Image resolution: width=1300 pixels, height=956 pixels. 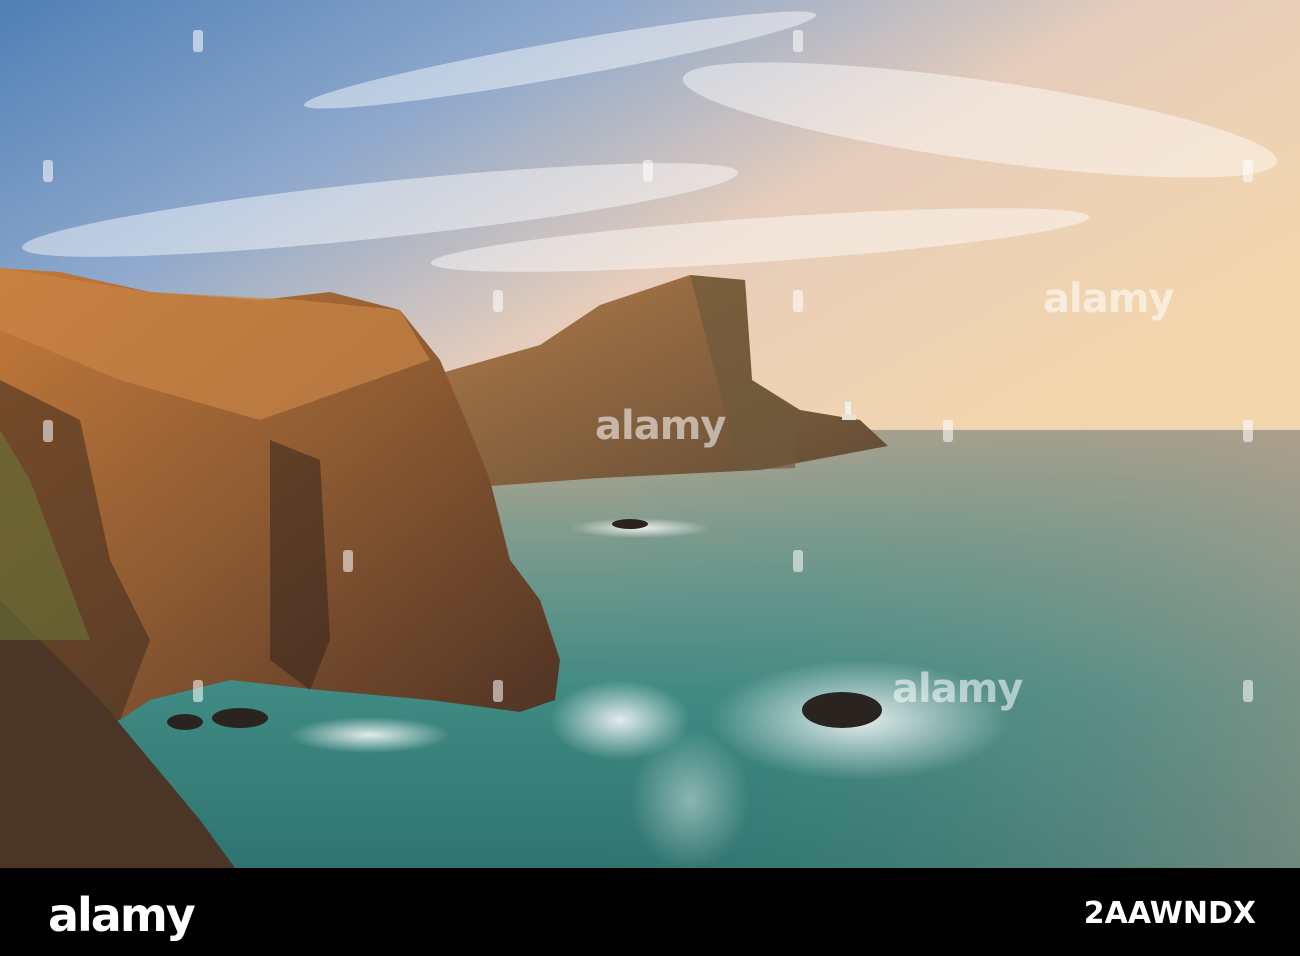 I want to click on image-id: 2AAWNDX, so click(x=1169, y=913).